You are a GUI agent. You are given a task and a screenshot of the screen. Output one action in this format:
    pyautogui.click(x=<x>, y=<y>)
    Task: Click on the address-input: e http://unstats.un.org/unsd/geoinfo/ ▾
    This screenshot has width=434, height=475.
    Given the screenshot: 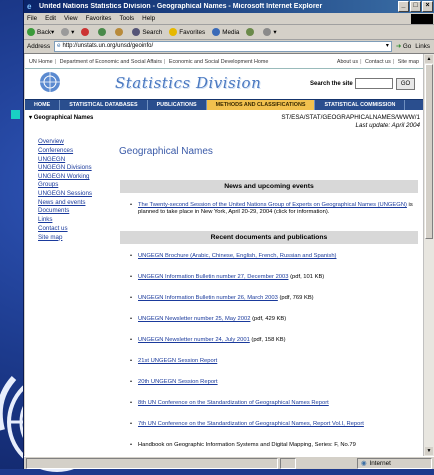 What is the action you would take?
    pyautogui.click(x=223, y=46)
    